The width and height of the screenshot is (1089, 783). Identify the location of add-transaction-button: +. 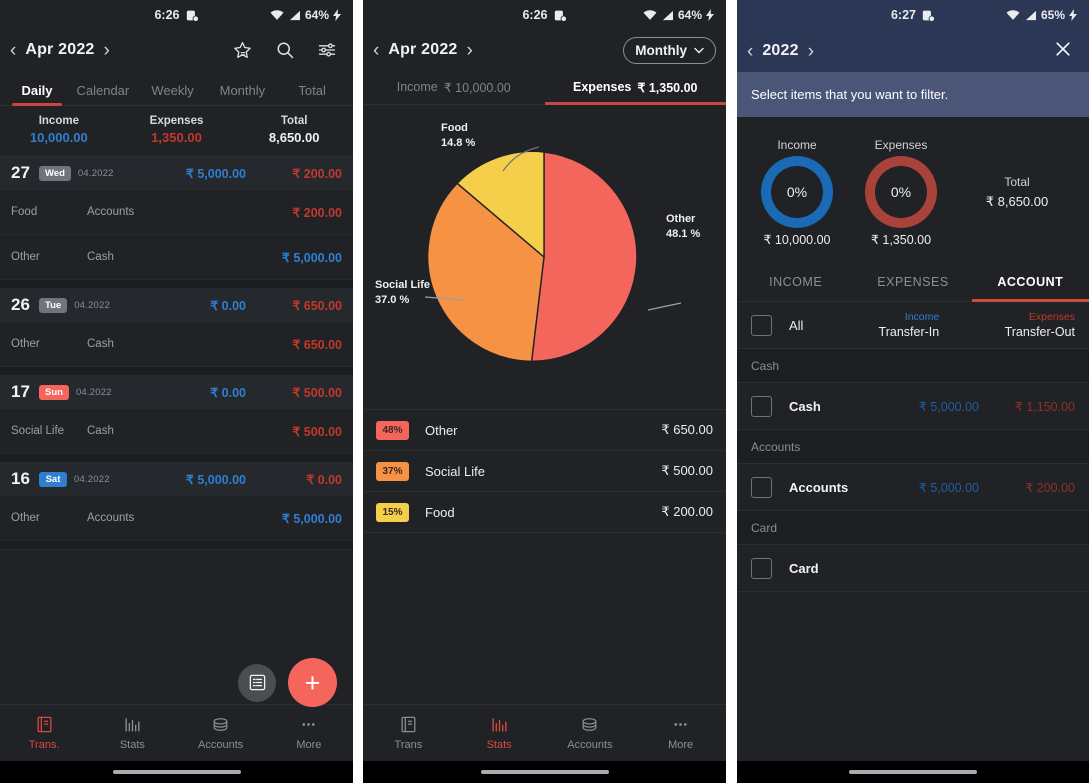
(312, 682).